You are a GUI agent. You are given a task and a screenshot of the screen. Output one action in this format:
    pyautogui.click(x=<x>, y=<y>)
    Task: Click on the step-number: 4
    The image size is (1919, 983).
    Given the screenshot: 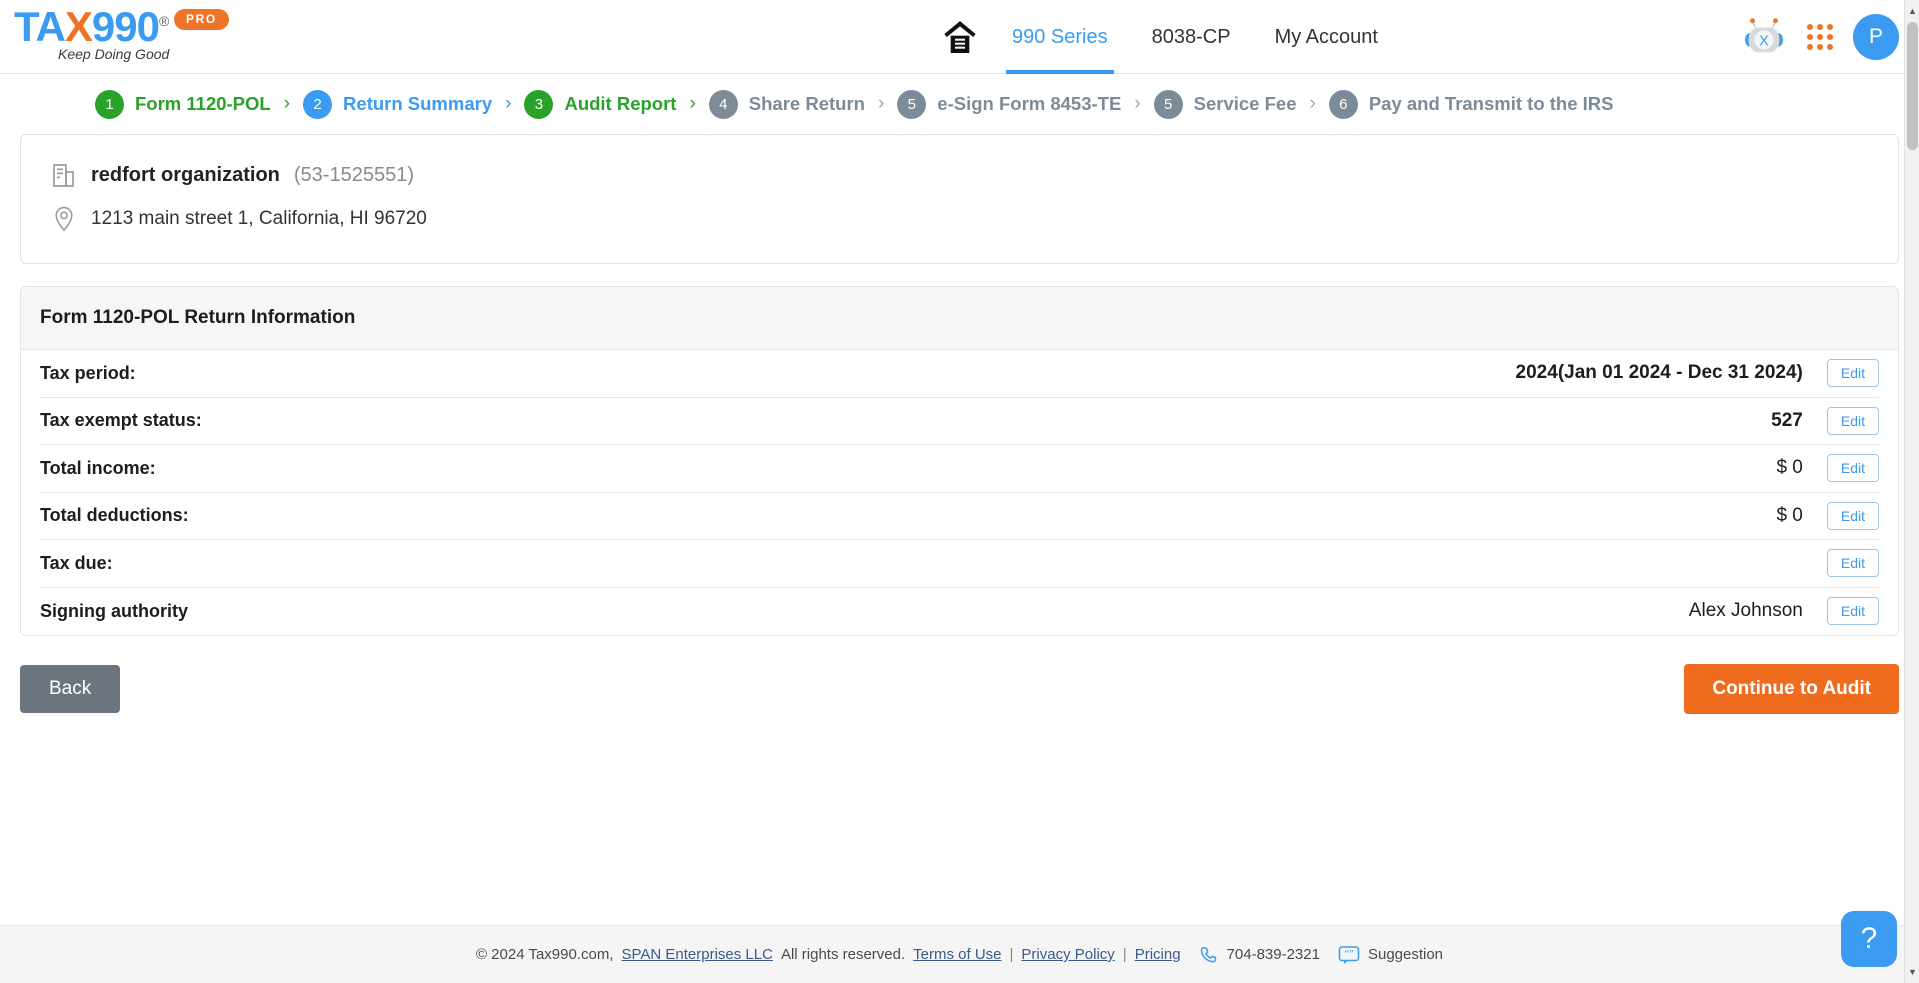 What is the action you would take?
    pyautogui.click(x=723, y=104)
    